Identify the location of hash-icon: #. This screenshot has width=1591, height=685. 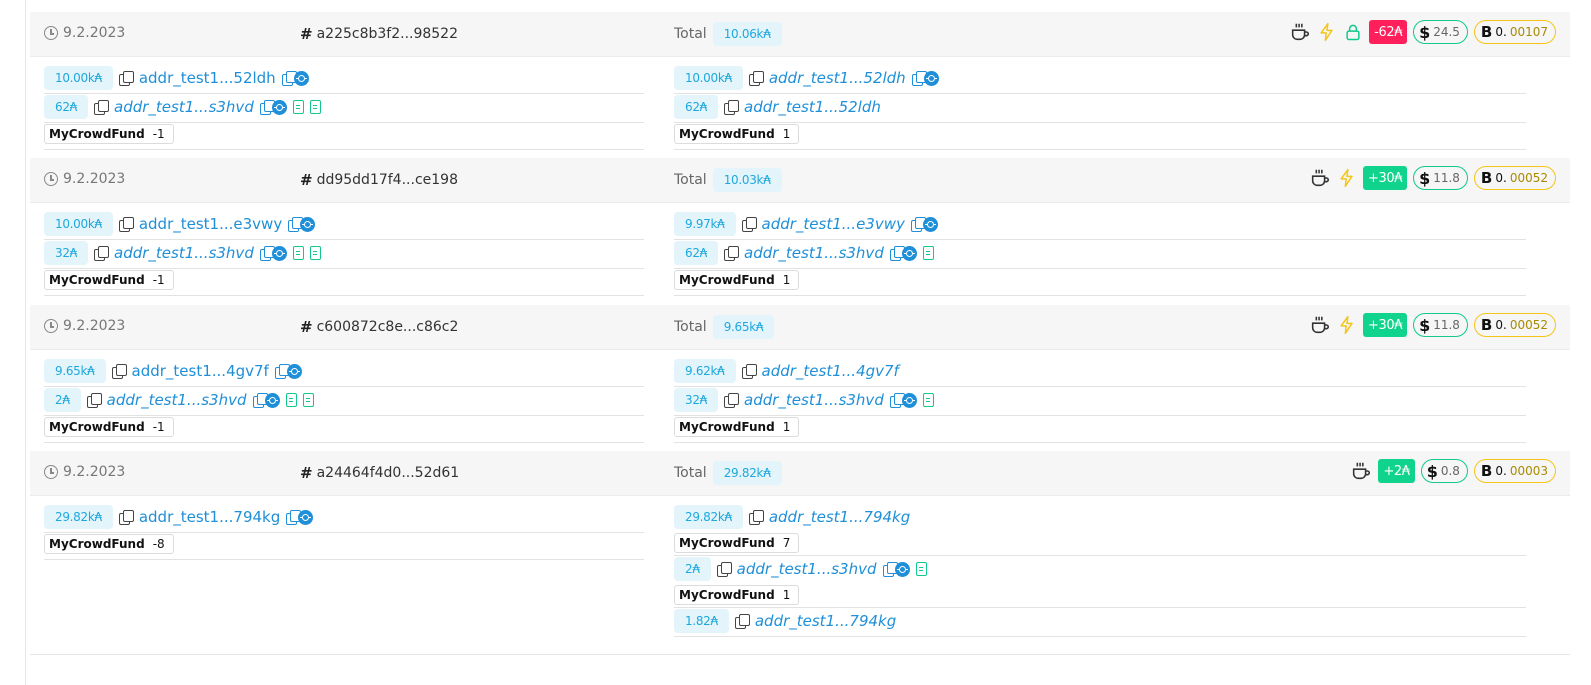
(306, 327).